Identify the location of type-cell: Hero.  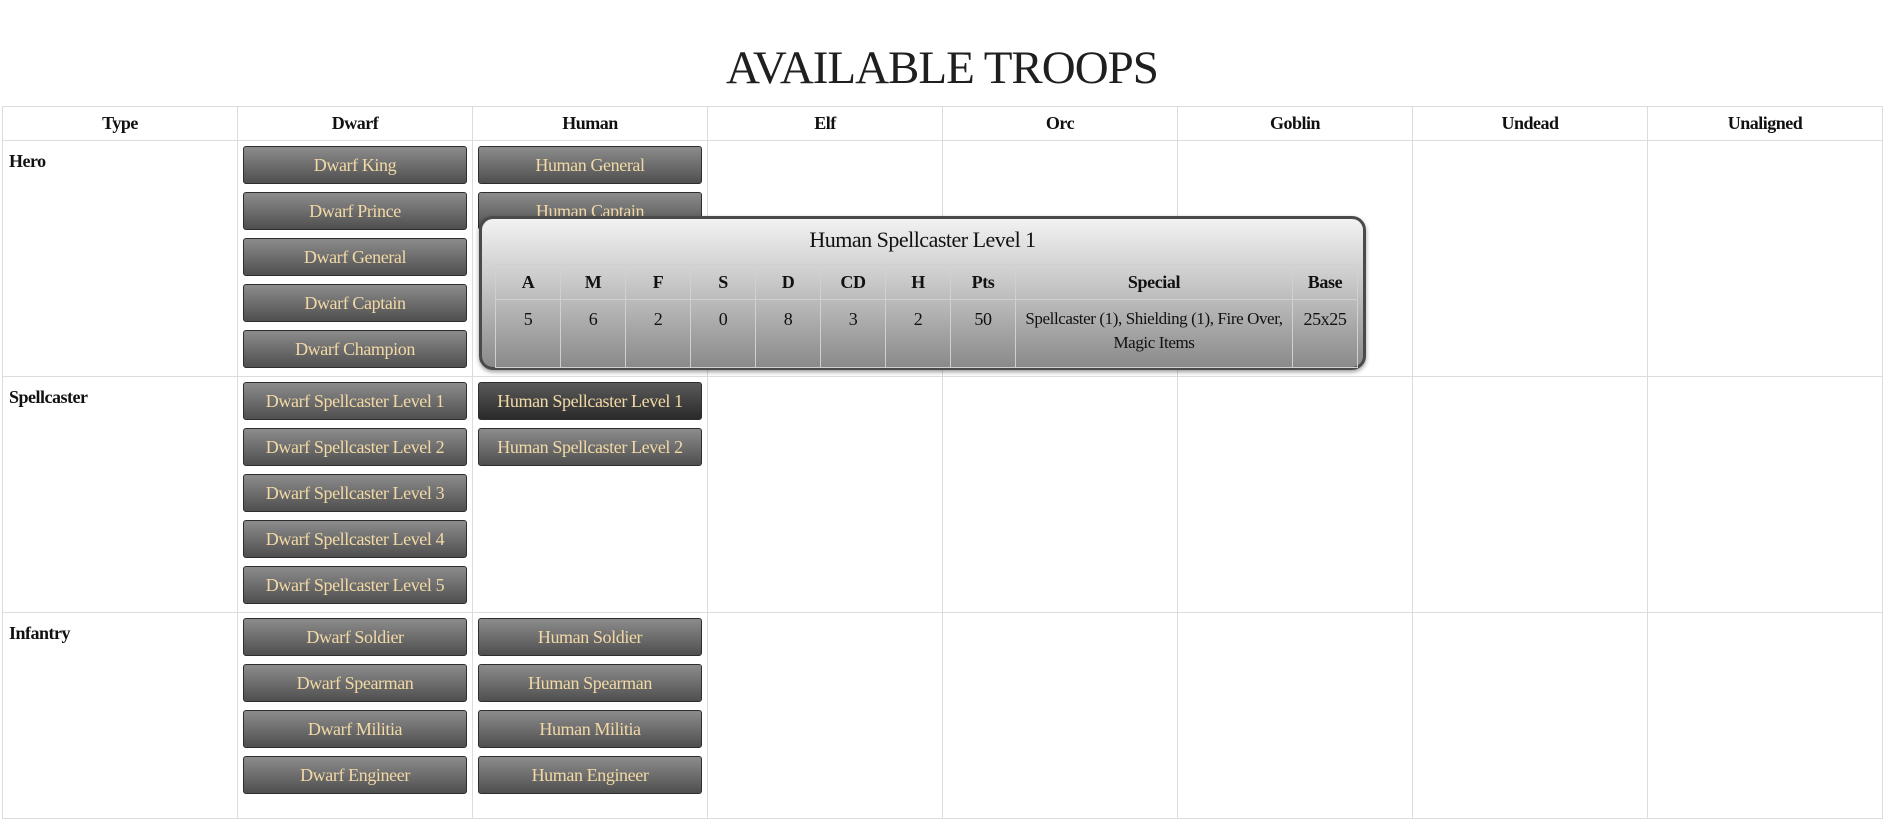
(120, 258).